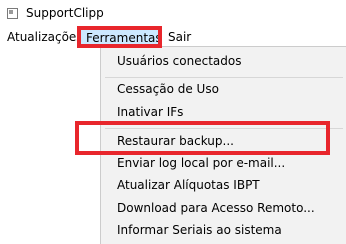 The width and height of the screenshot is (346, 244). What do you see at coordinates (223, 185) in the screenshot?
I see `menu-item-atualizar-aliquotas: Atualizar Alíquotas IBPT` at bounding box center [223, 185].